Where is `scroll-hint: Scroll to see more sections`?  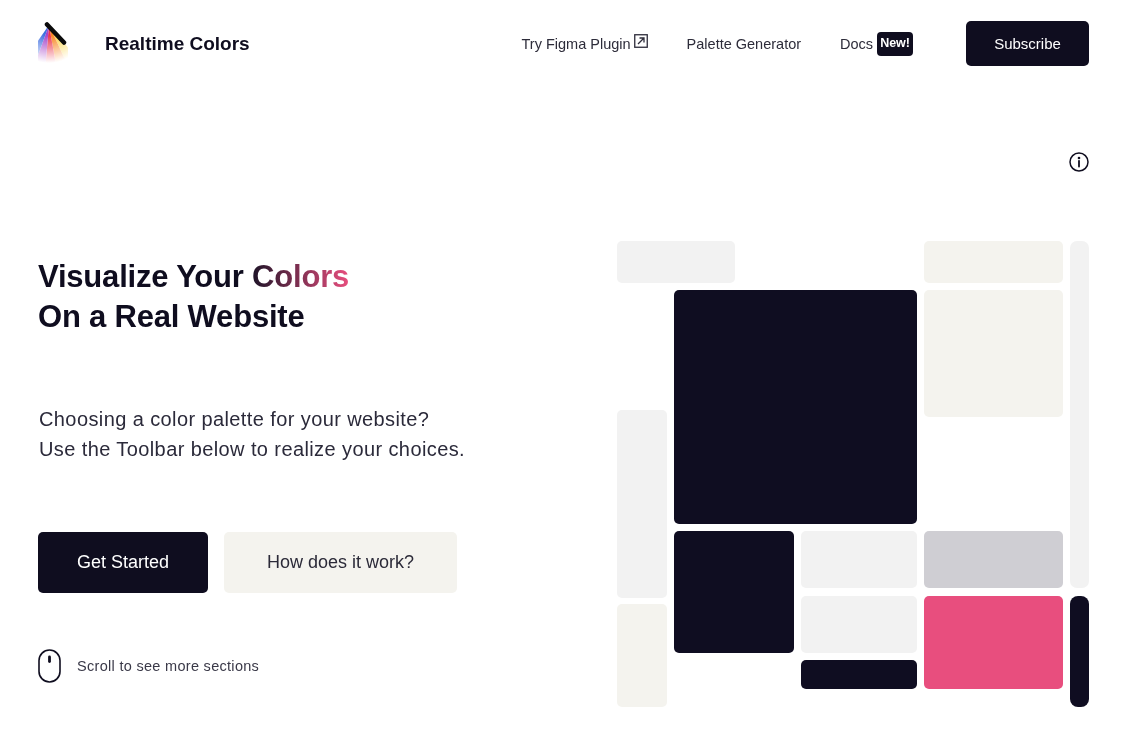 scroll-hint: Scroll to see more sections is located at coordinates (168, 666).